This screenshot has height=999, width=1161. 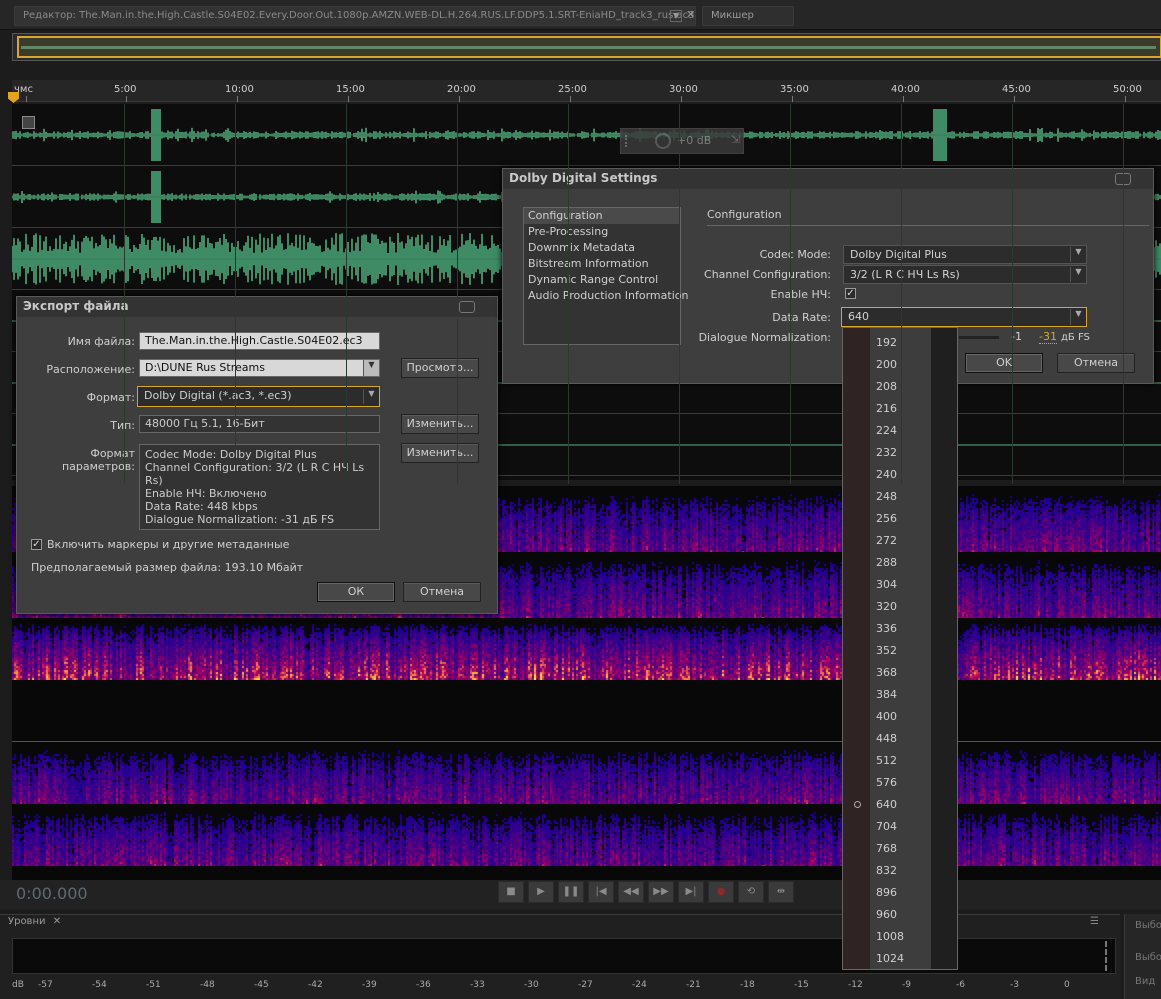 What do you see at coordinates (631, 892) in the screenshot?
I see `rewind-icon: ◀◀` at bounding box center [631, 892].